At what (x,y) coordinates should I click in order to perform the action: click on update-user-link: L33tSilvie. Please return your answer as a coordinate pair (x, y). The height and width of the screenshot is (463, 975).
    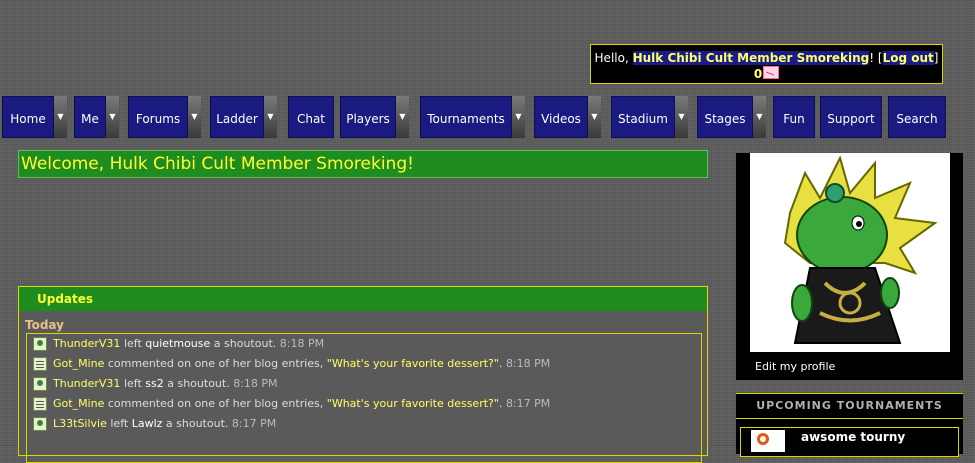
    Looking at the image, I should click on (80, 423).